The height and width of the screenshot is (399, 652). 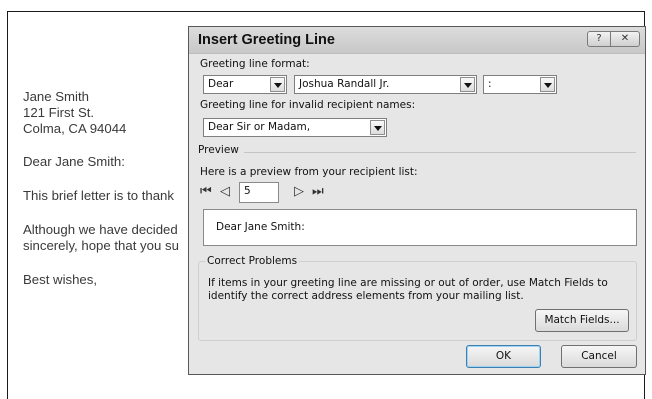 What do you see at coordinates (75, 128) in the screenshot?
I see `recipient-city: Colma, CA 94044` at bounding box center [75, 128].